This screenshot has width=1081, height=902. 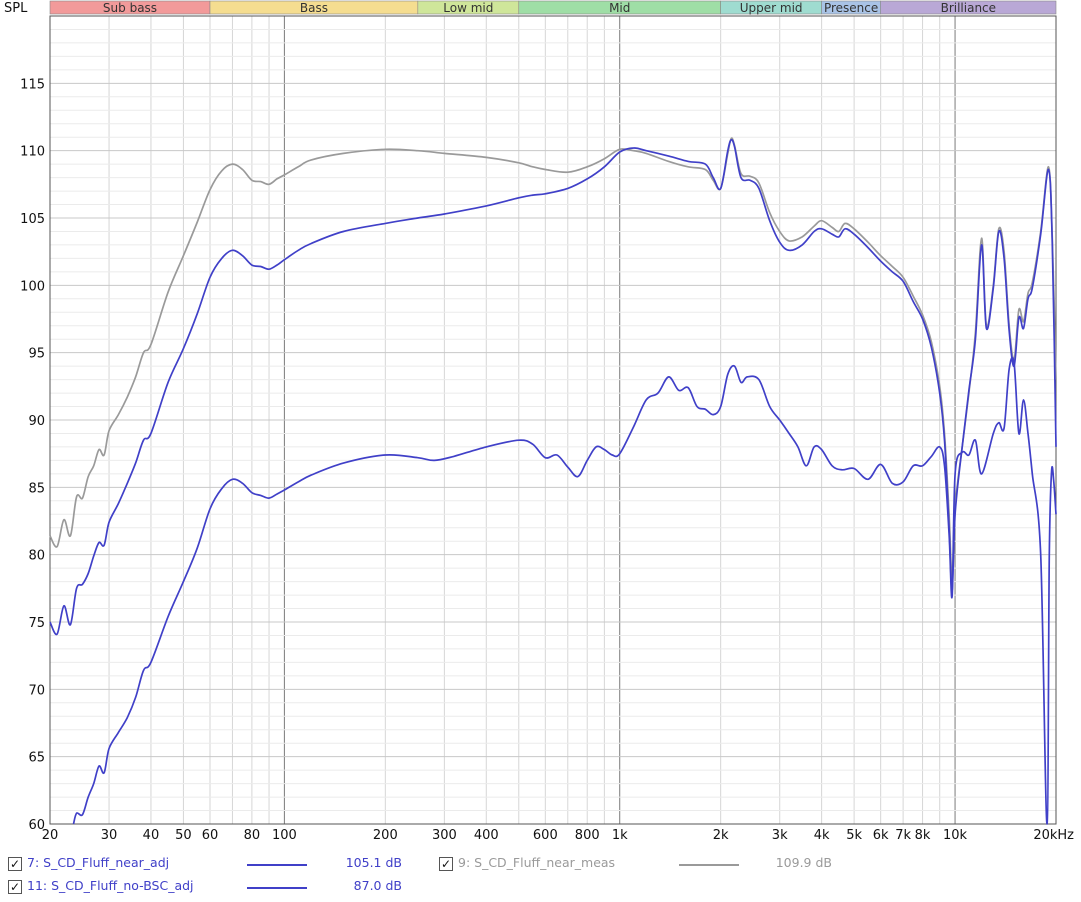 What do you see at coordinates (903, 835) in the screenshot?
I see `x-tick-label: 7k` at bounding box center [903, 835].